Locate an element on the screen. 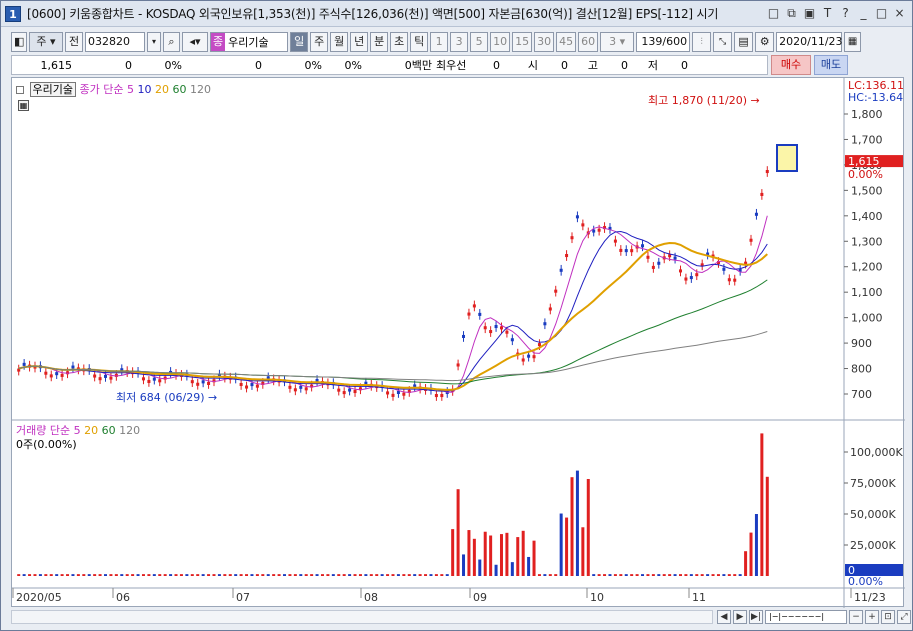 This screenshot has width=913, height=631. minimize-icon: _ is located at coordinates (863, 13).